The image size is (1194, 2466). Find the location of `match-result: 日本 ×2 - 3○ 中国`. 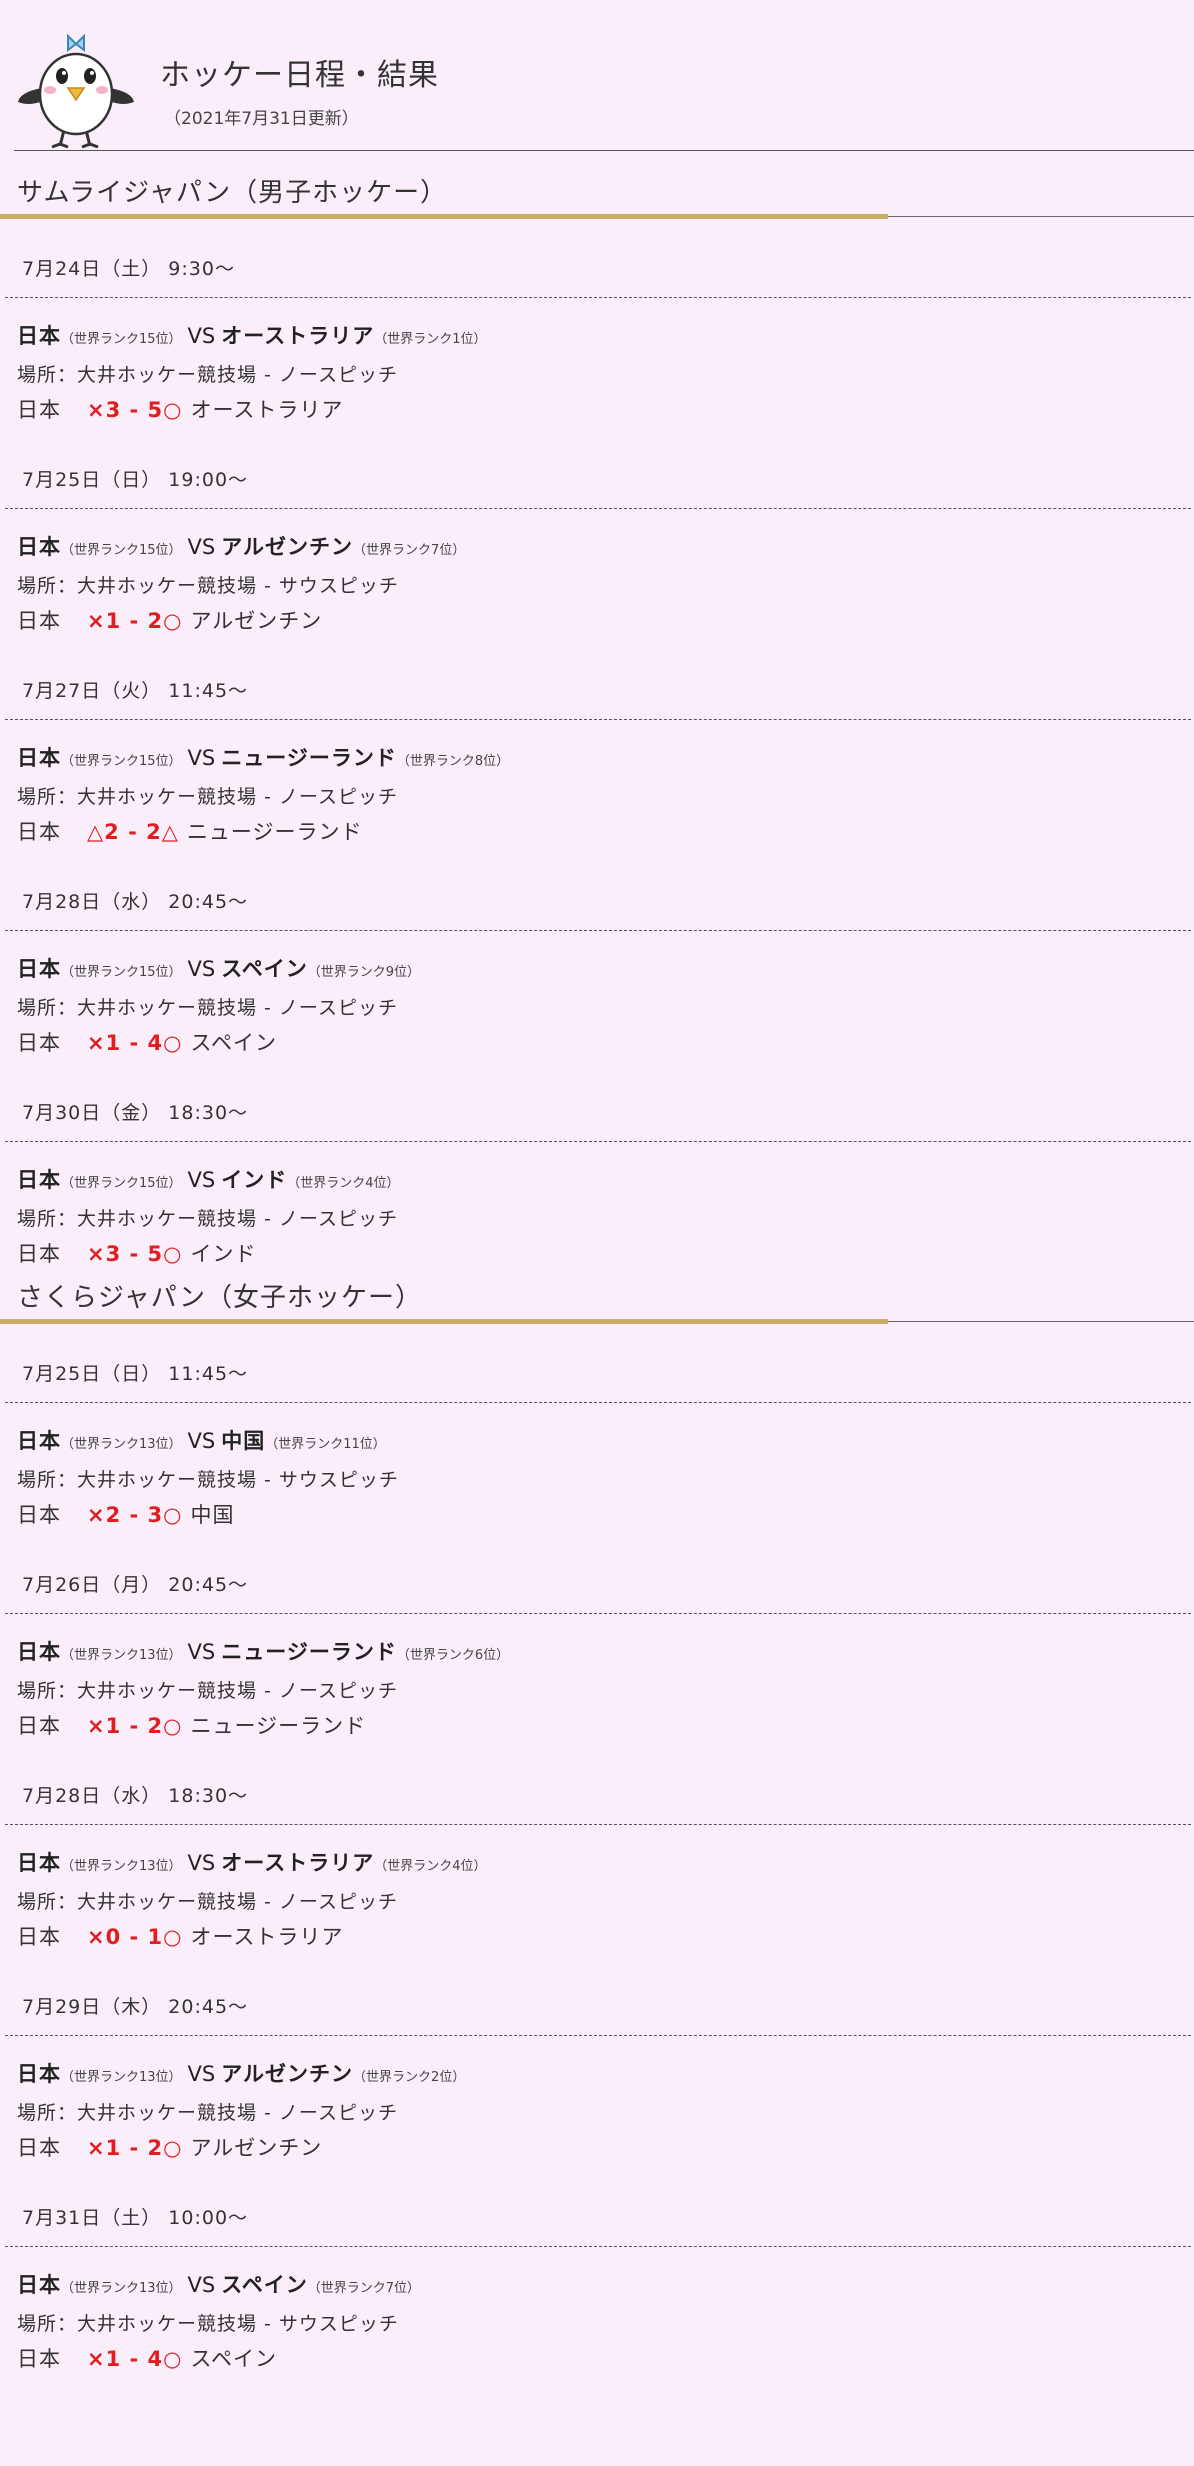

match-result: 日本 ×2 - 3○ 中国 is located at coordinates (125, 1514).